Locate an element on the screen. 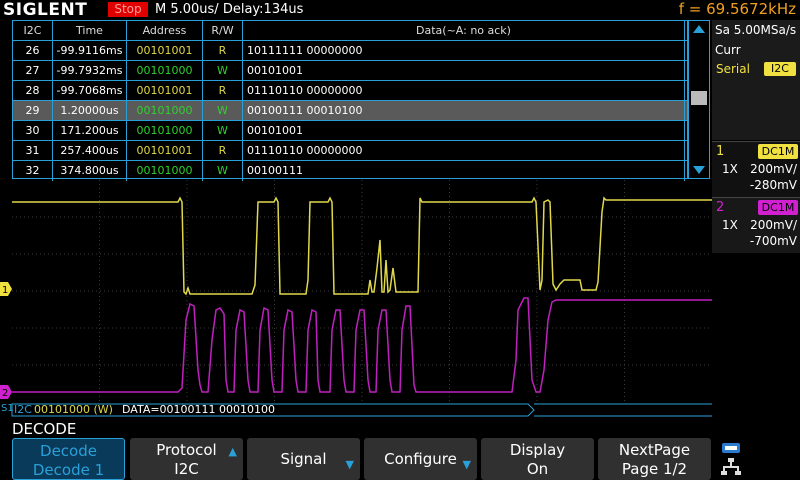  channel-1-panel: 1 DC1M 1X 200mV/ -280mV is located at coordinates (756, 169).